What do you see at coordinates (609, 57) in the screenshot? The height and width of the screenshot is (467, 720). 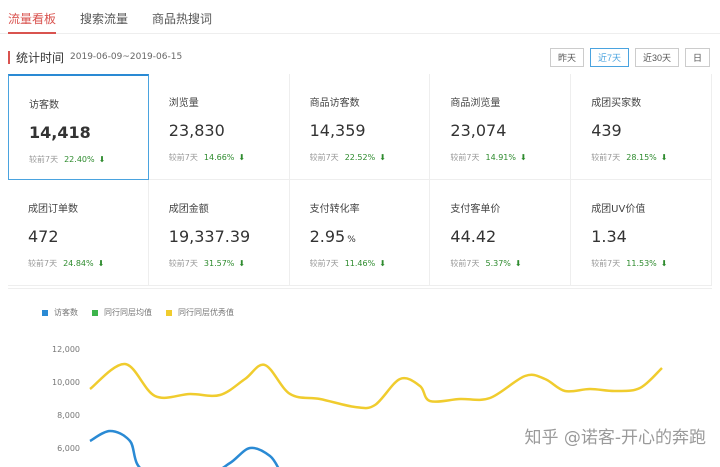 I see `range-7days-button: 近7天` at bounding box center [609, 57].